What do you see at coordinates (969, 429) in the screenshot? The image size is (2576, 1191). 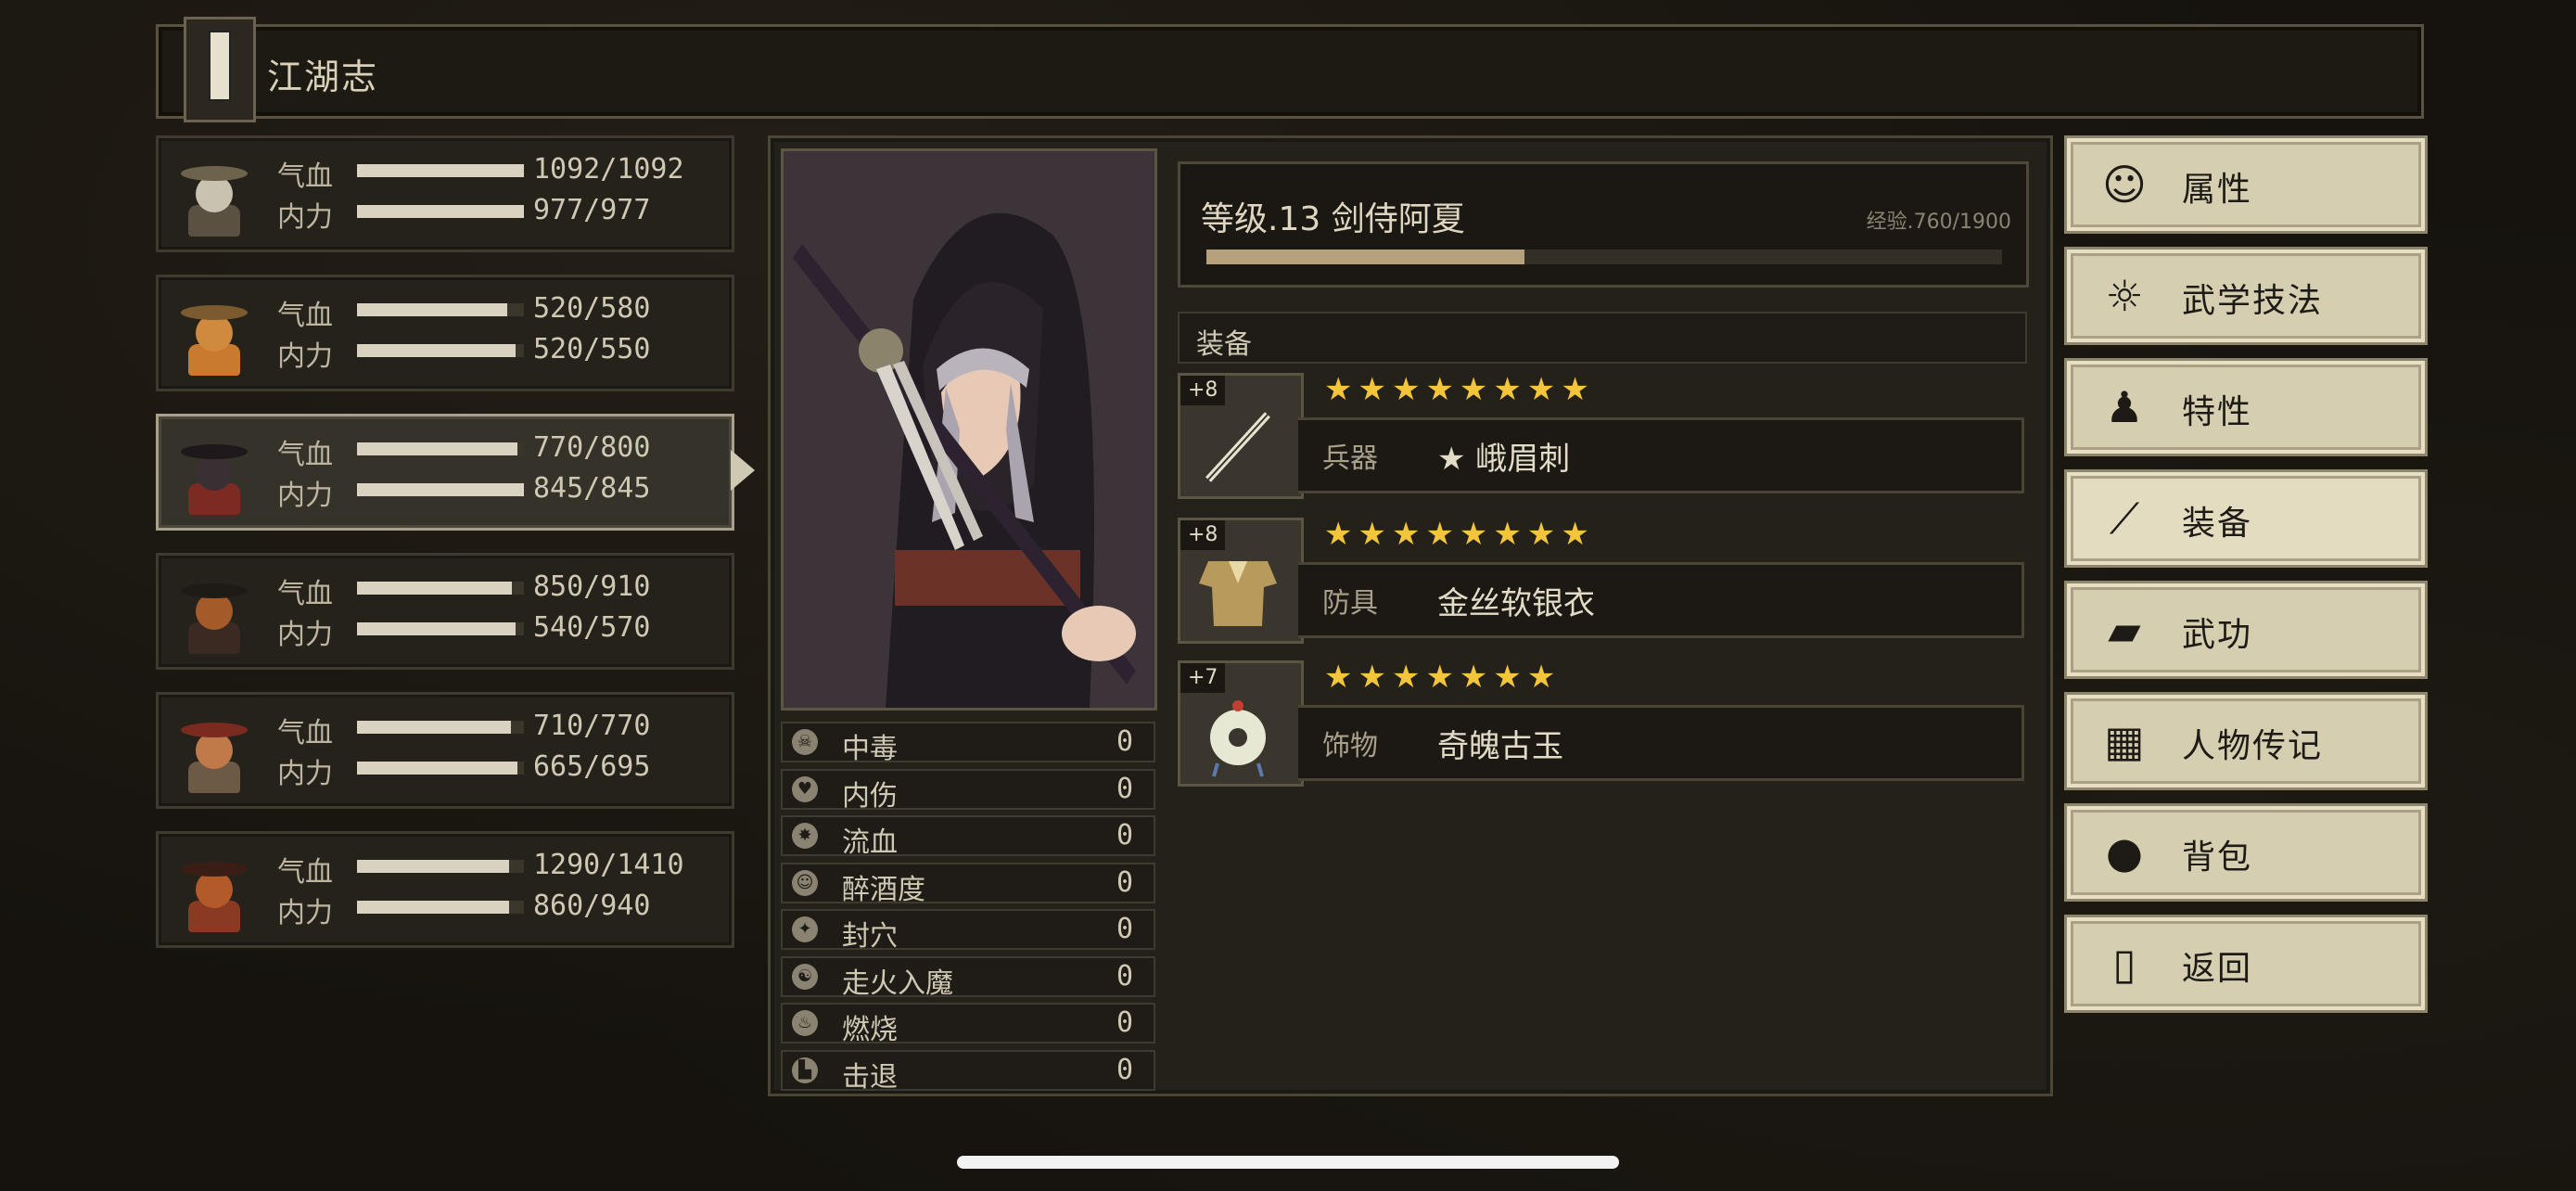 I see `character-portrait` at bounding box center [969, 429].